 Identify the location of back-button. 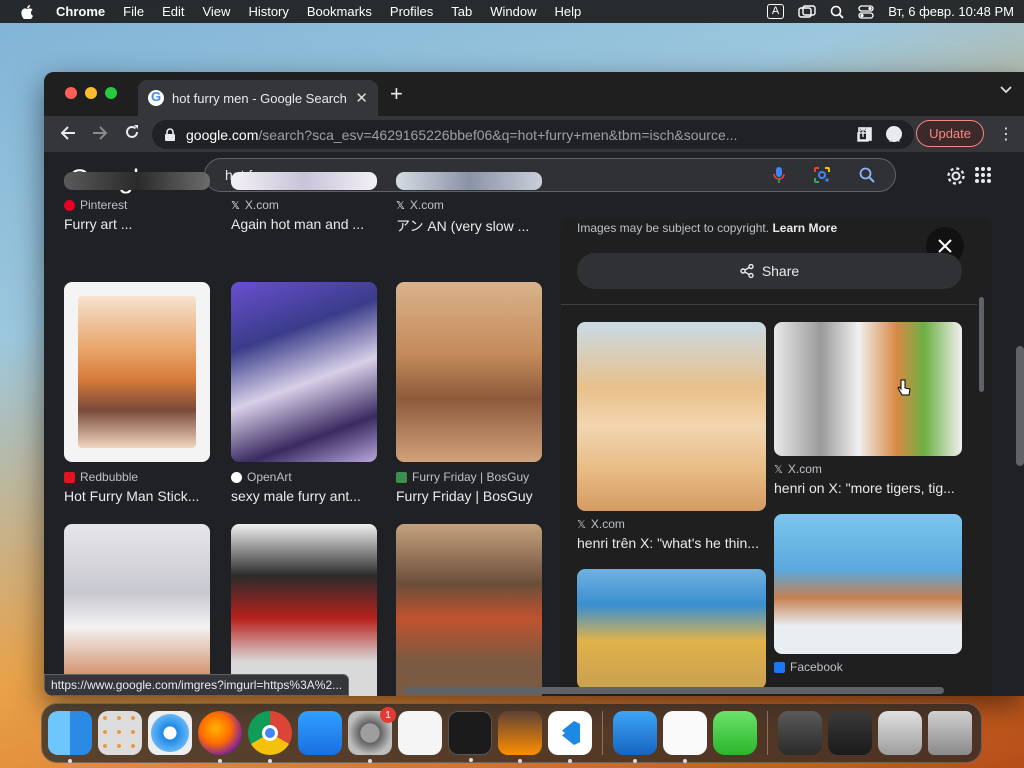
(68, 134).